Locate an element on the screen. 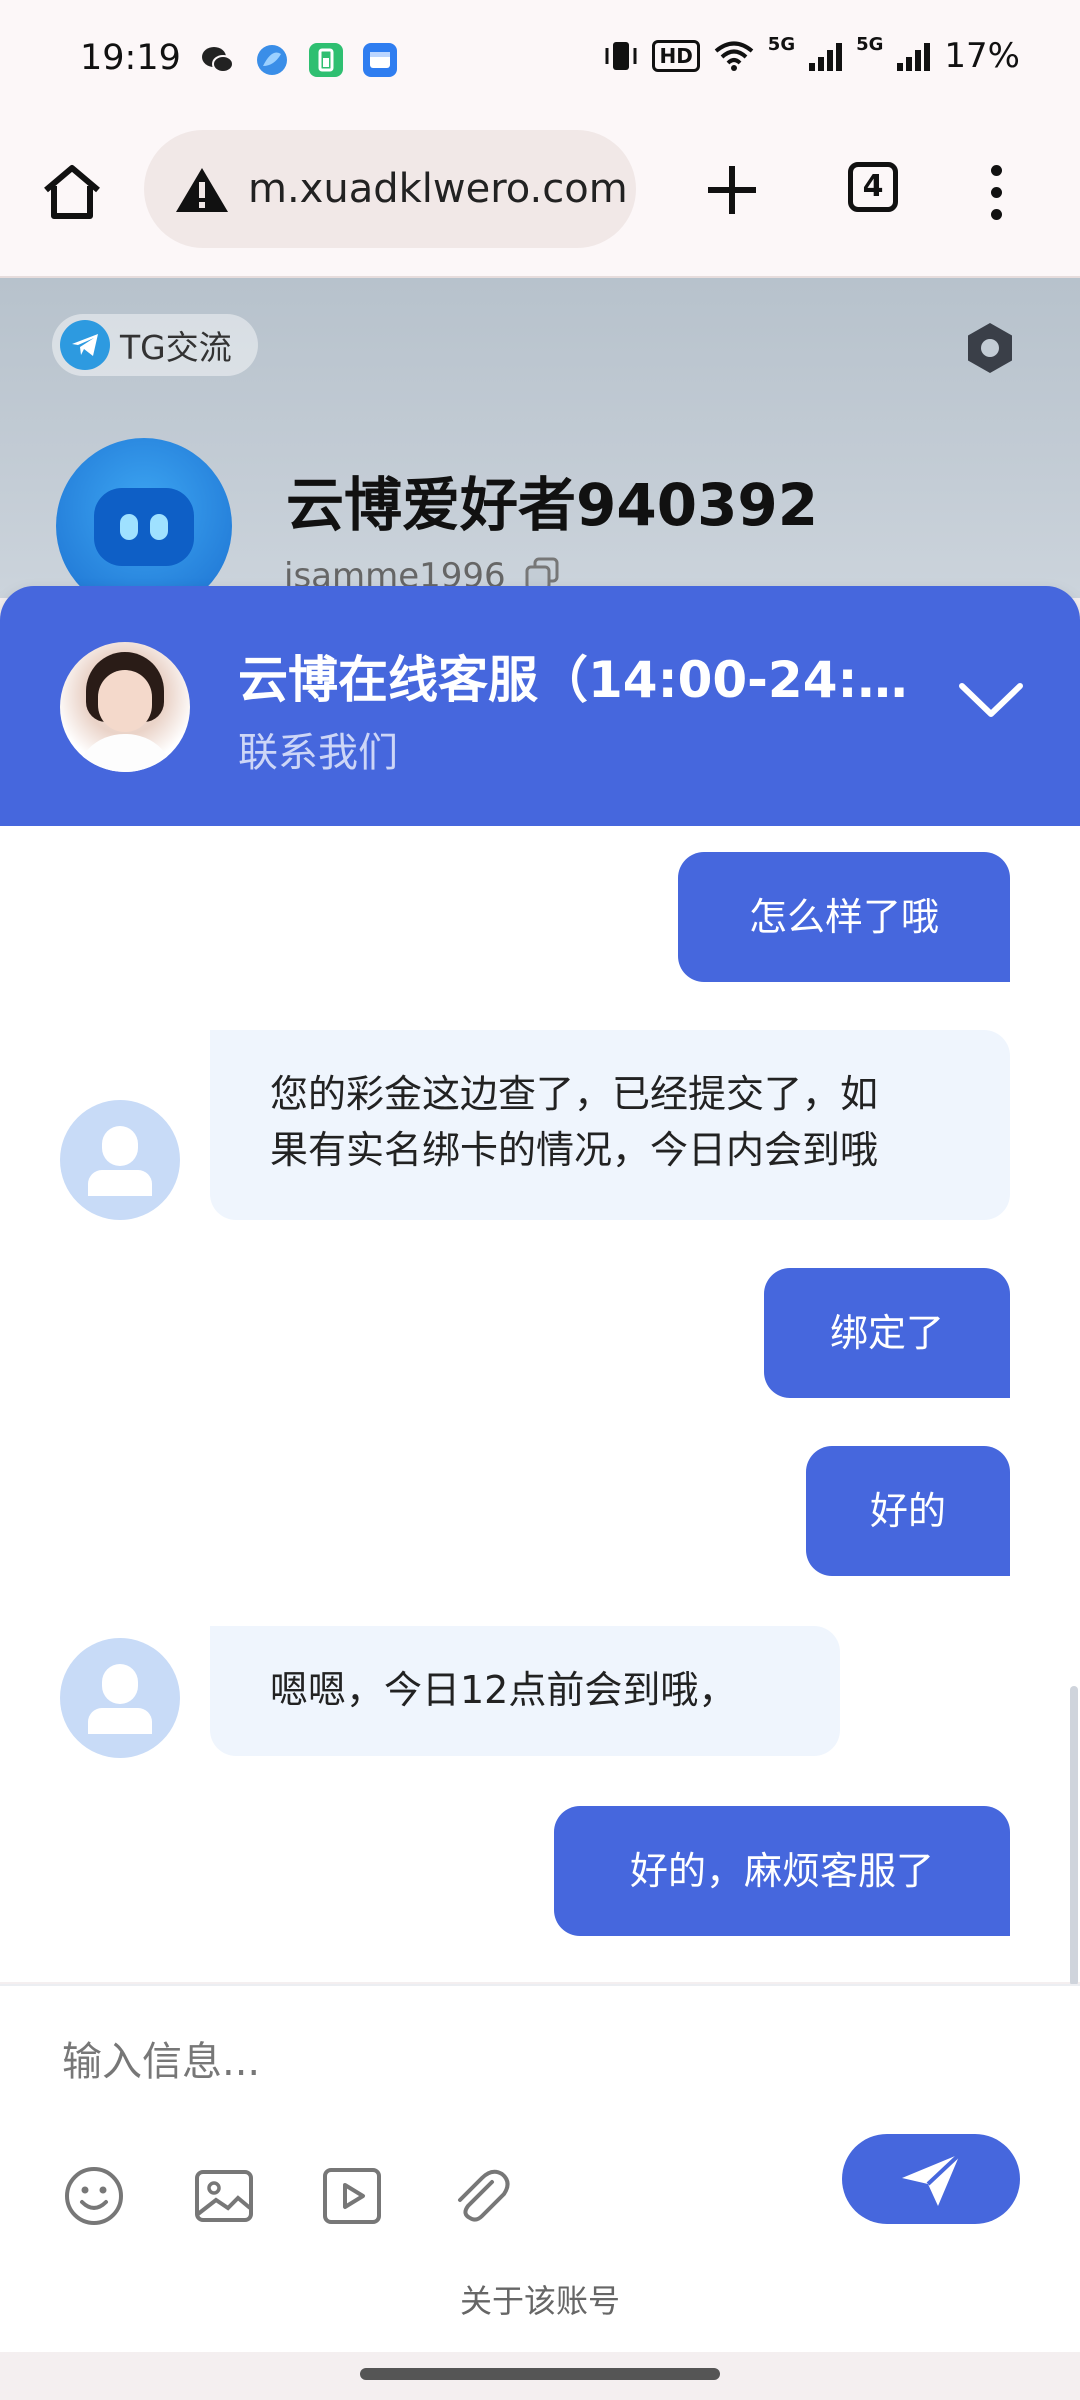 The height and width of the screenshot is (2400, 1080). profile-name: 云博爱好者940392 is located at coordinates (552, 505).